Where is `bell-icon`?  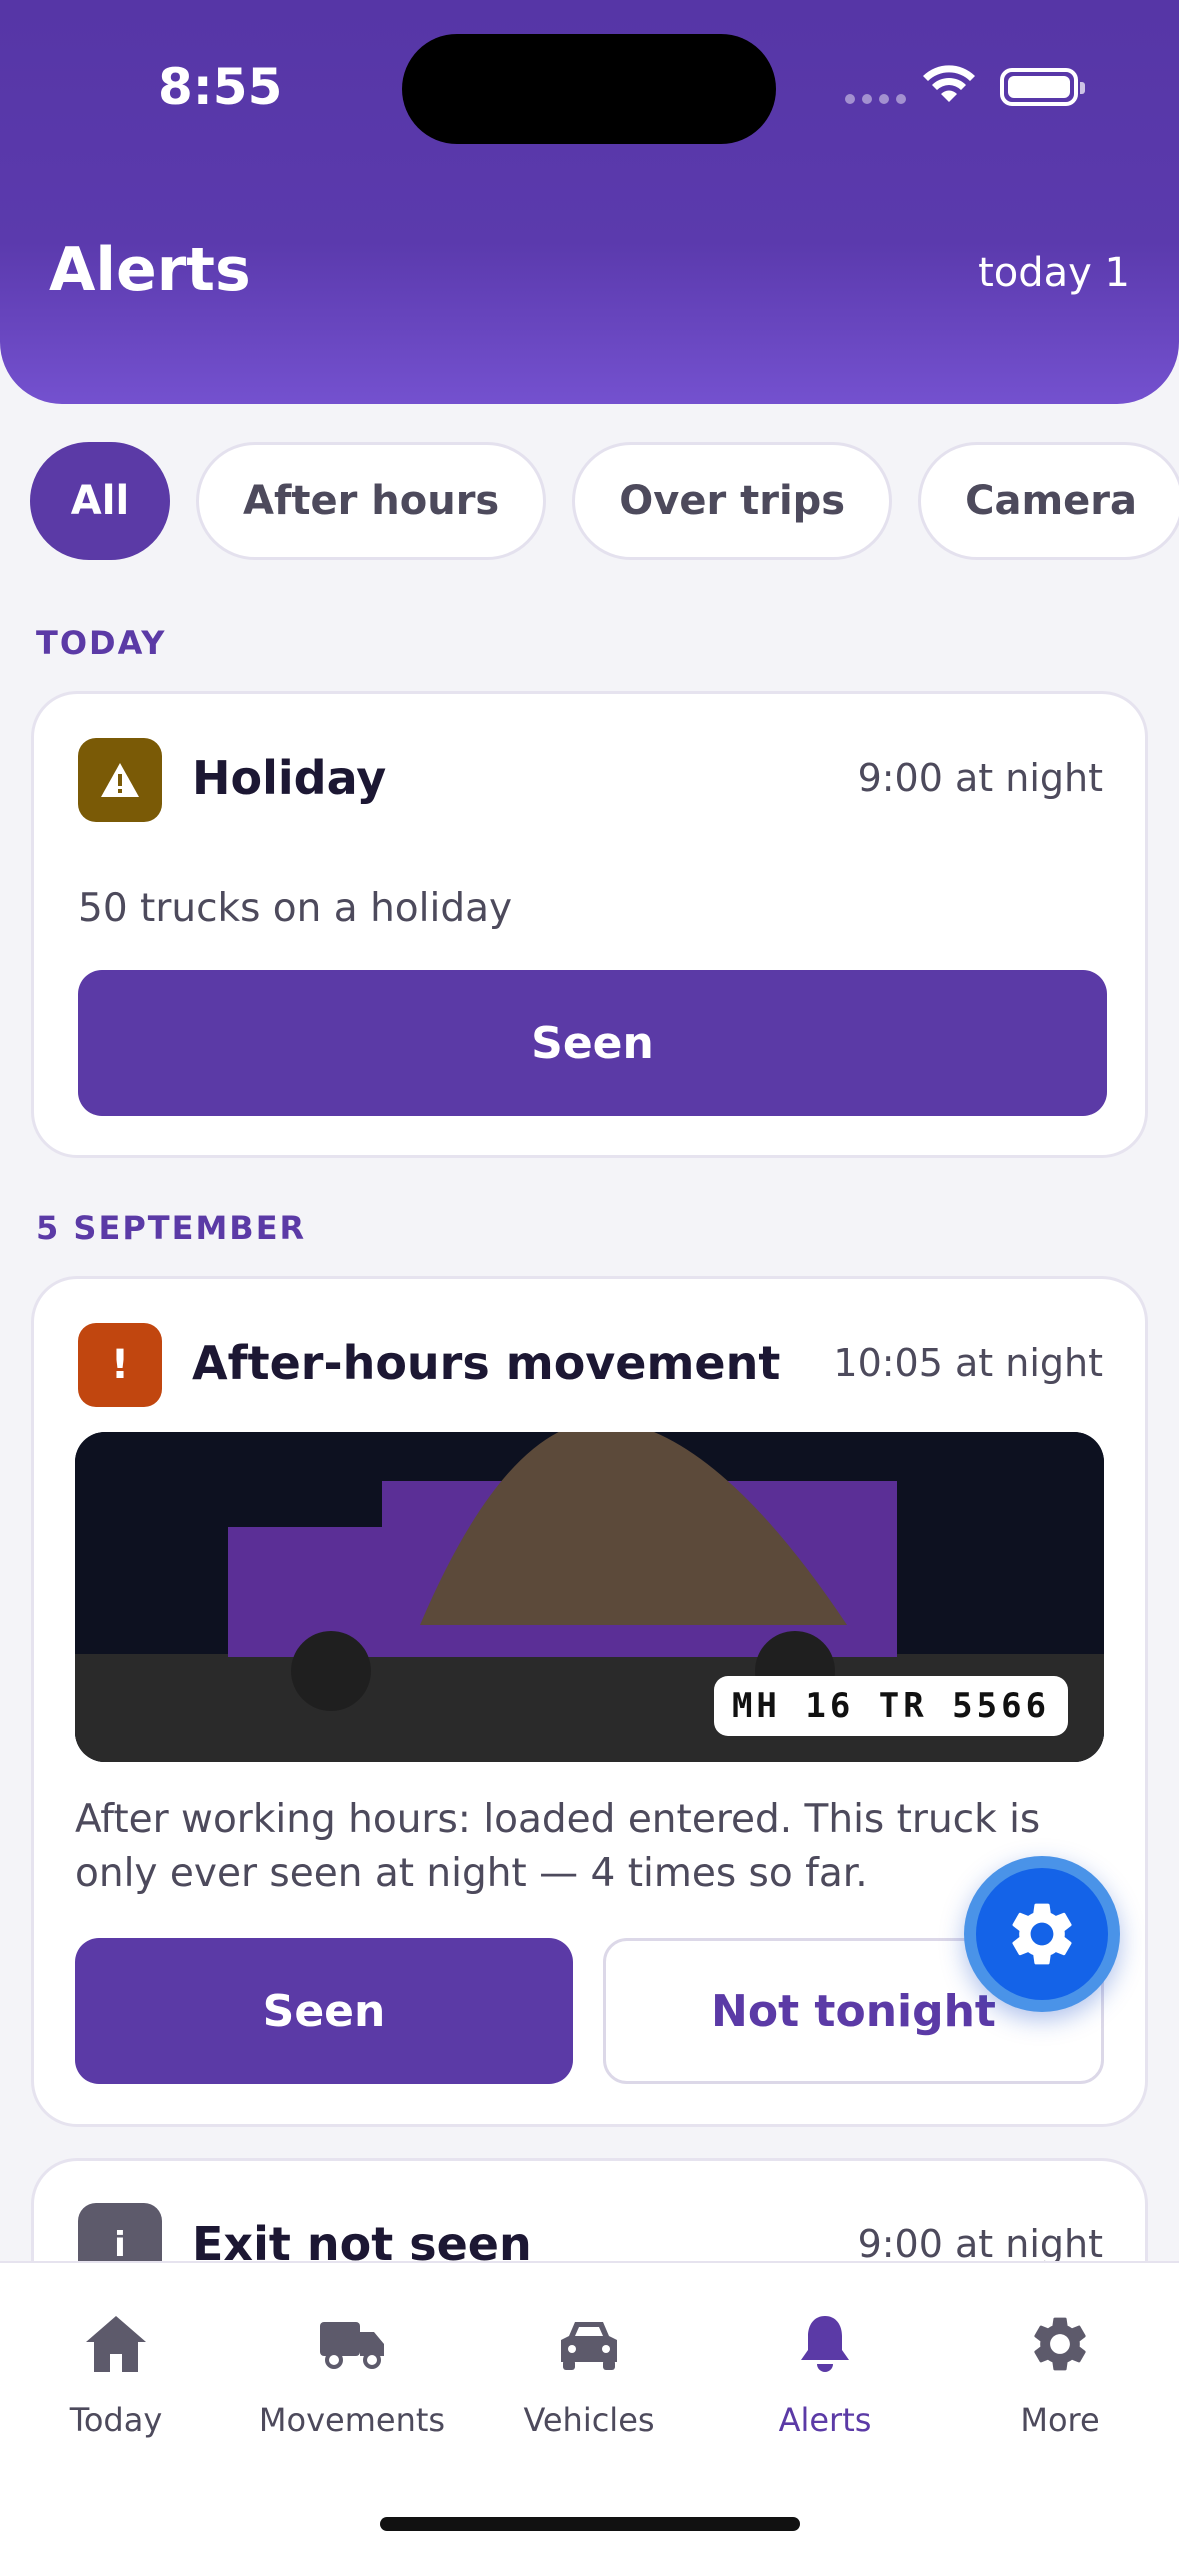 bell-icon is located at coordinates (825, 2344).